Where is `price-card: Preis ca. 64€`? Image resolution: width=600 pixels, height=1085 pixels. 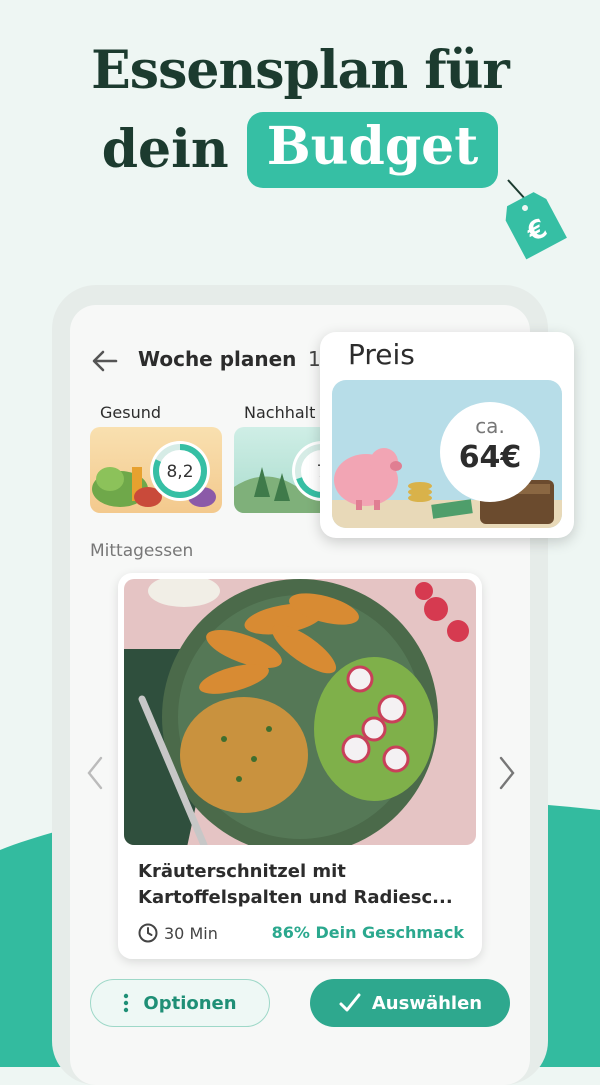 price-card: Preis ca. 64€ is located at coordinates (447, 435).